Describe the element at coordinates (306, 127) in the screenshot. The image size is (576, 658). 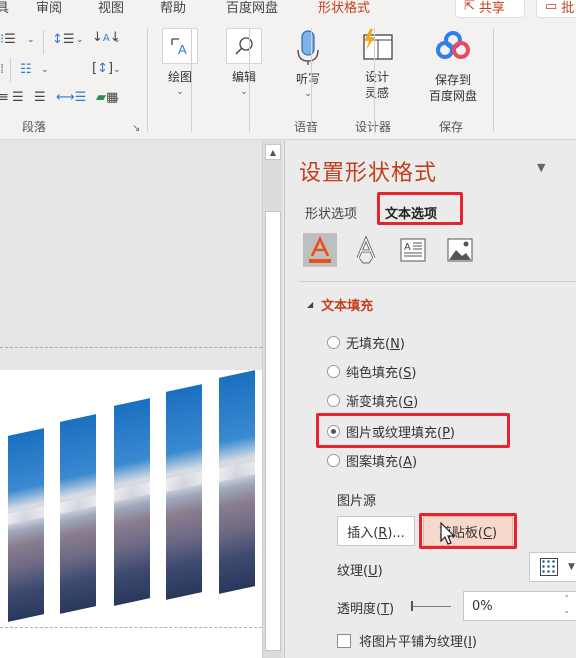
I see `group-label-voice: 语音` at that location.